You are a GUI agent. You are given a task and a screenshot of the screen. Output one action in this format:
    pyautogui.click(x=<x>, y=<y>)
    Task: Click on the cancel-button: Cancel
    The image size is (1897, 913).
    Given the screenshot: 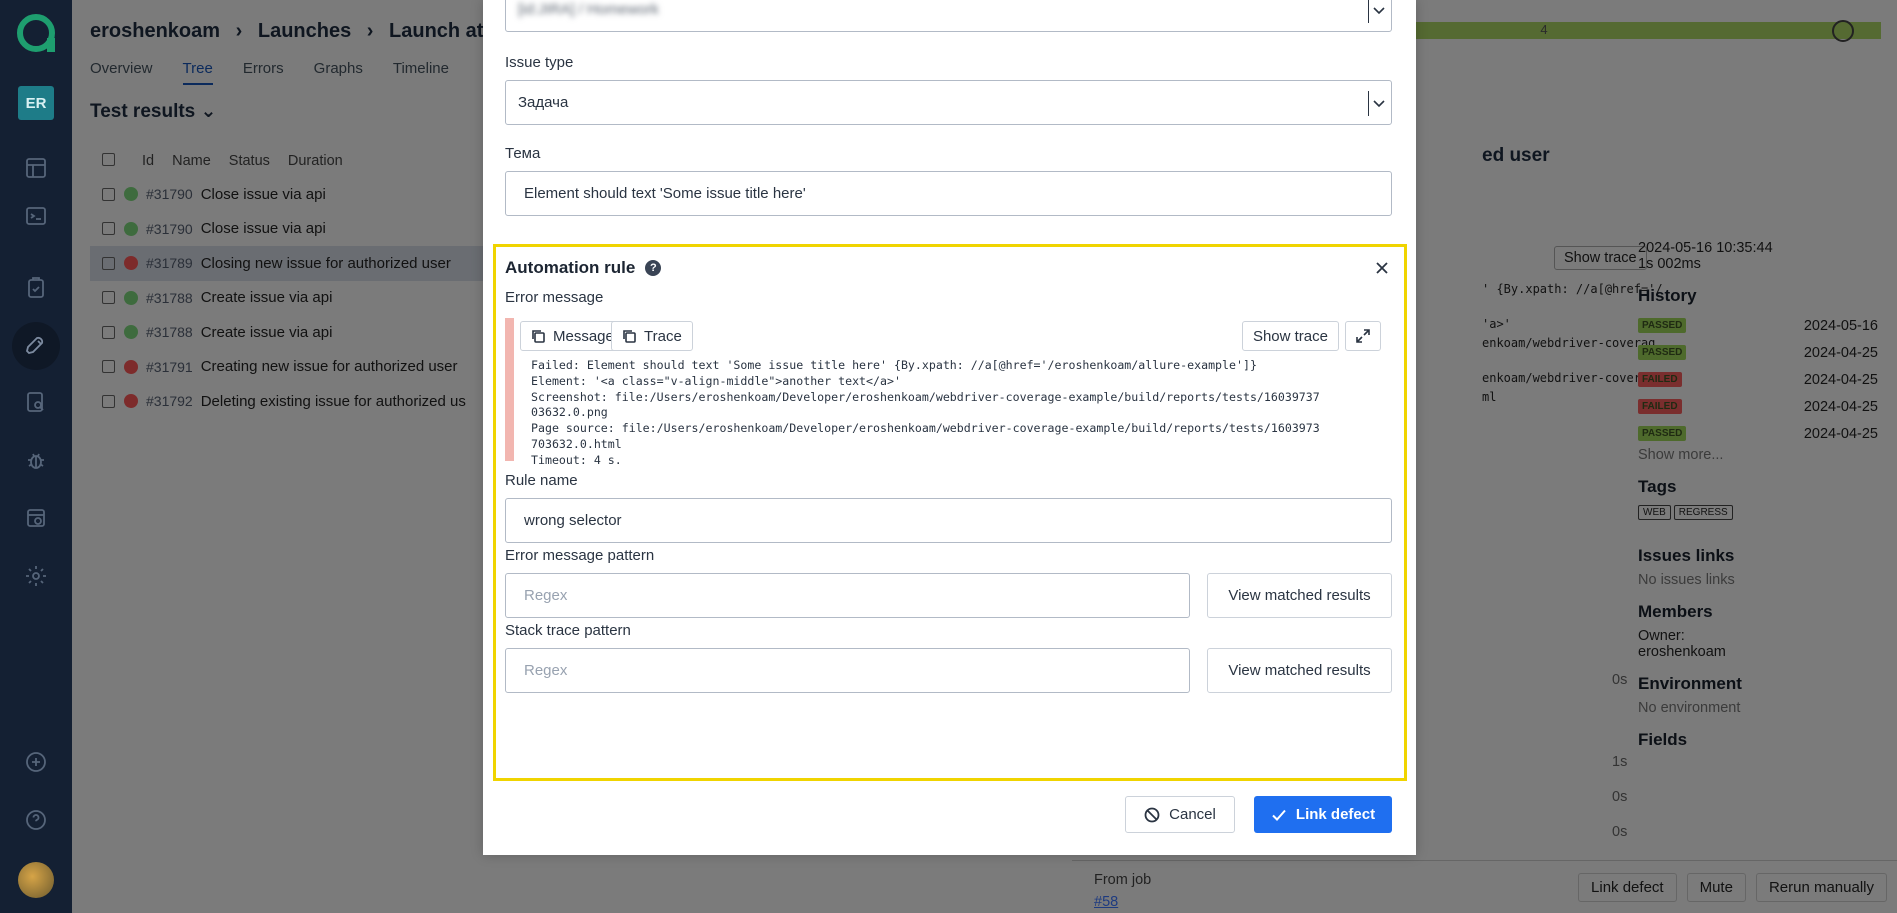 What is the action you would take?
    pyautogui.click(x=1180, y=814)
    